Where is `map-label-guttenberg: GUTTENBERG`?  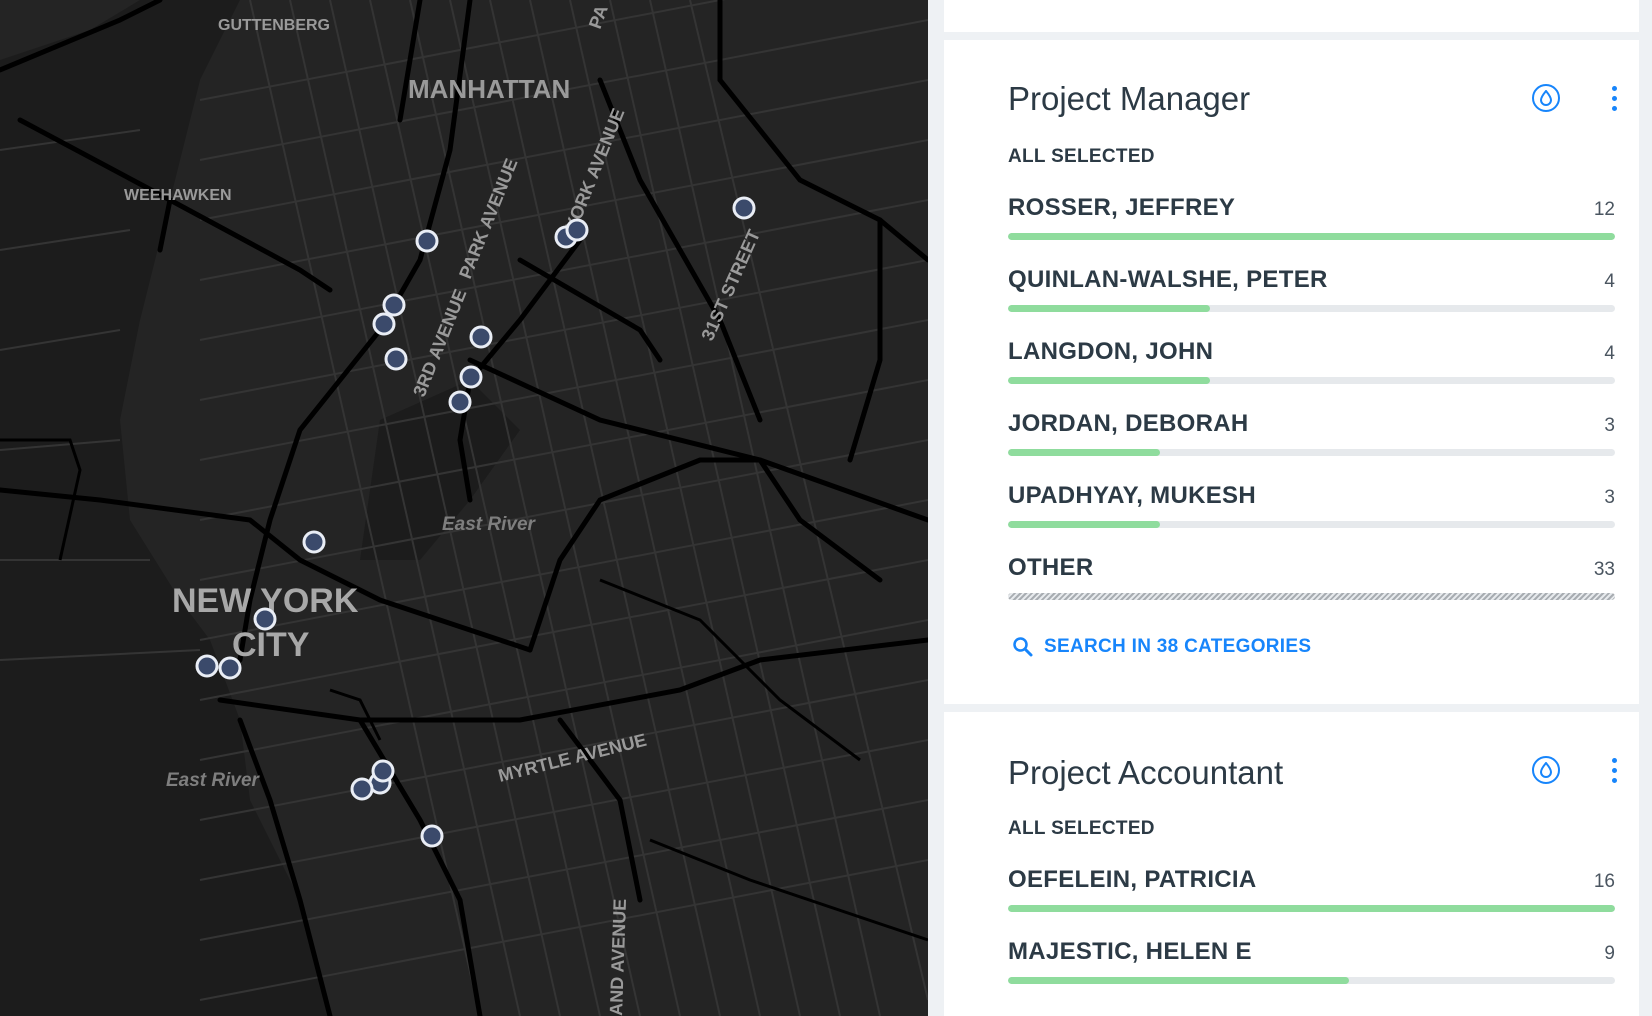 map-label-guttenberg: GUTTENBERG is located at coordinates (274, 25).